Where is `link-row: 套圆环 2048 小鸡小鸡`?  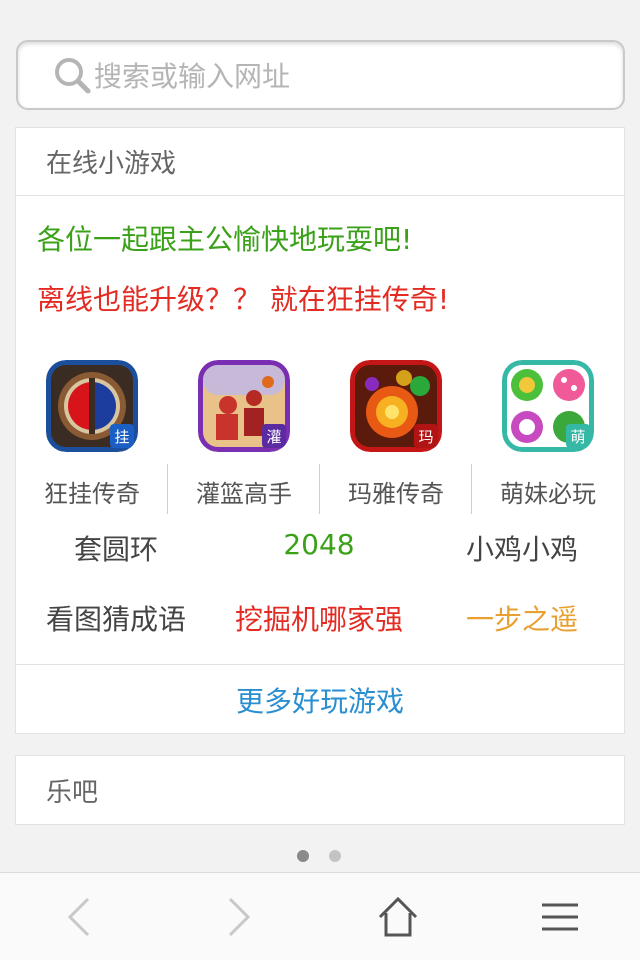
link-row: 套圆环 2048 小鸡小鸡 is located at coordinates (321, 553).